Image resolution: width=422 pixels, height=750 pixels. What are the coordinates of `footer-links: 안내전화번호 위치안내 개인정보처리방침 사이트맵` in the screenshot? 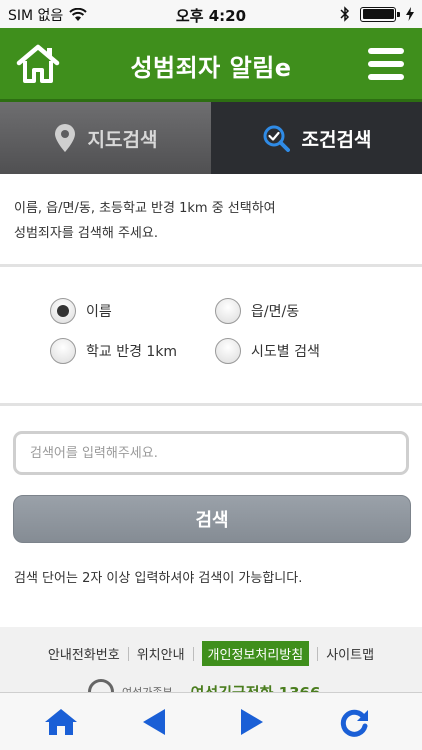 It's located at (211, 653).